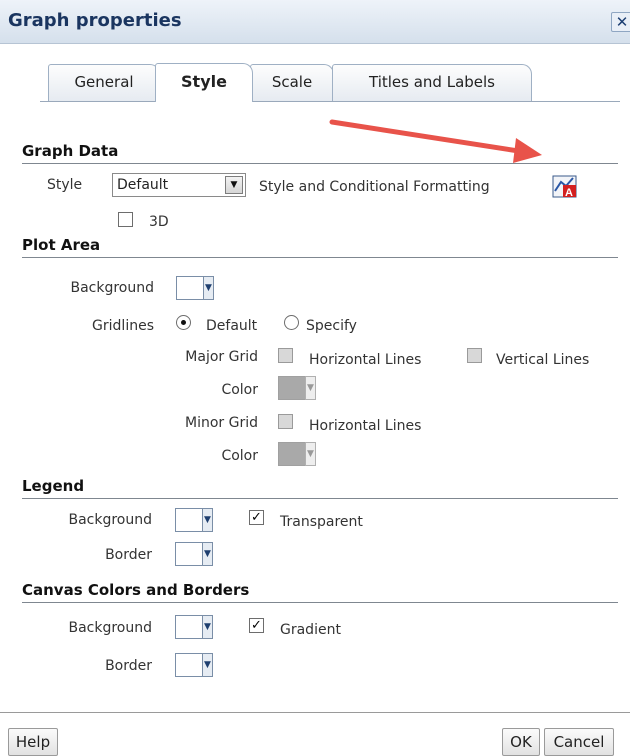 The width and height of the screenshot is (630, 756). Describe the element at coordinates (104, 82) in the screenshot. I see `tab-general: General` at that location.